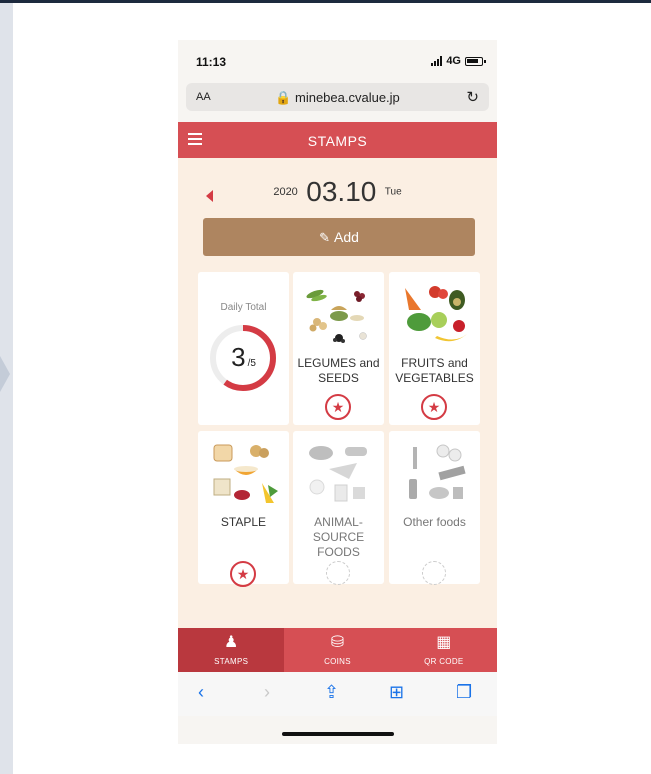 The width and height of the screenshot is (651, 774). What do you see at coordinates (337, 661) in the screenshot?
I see `tab-label: COINS` at bounding box center [337, 661].